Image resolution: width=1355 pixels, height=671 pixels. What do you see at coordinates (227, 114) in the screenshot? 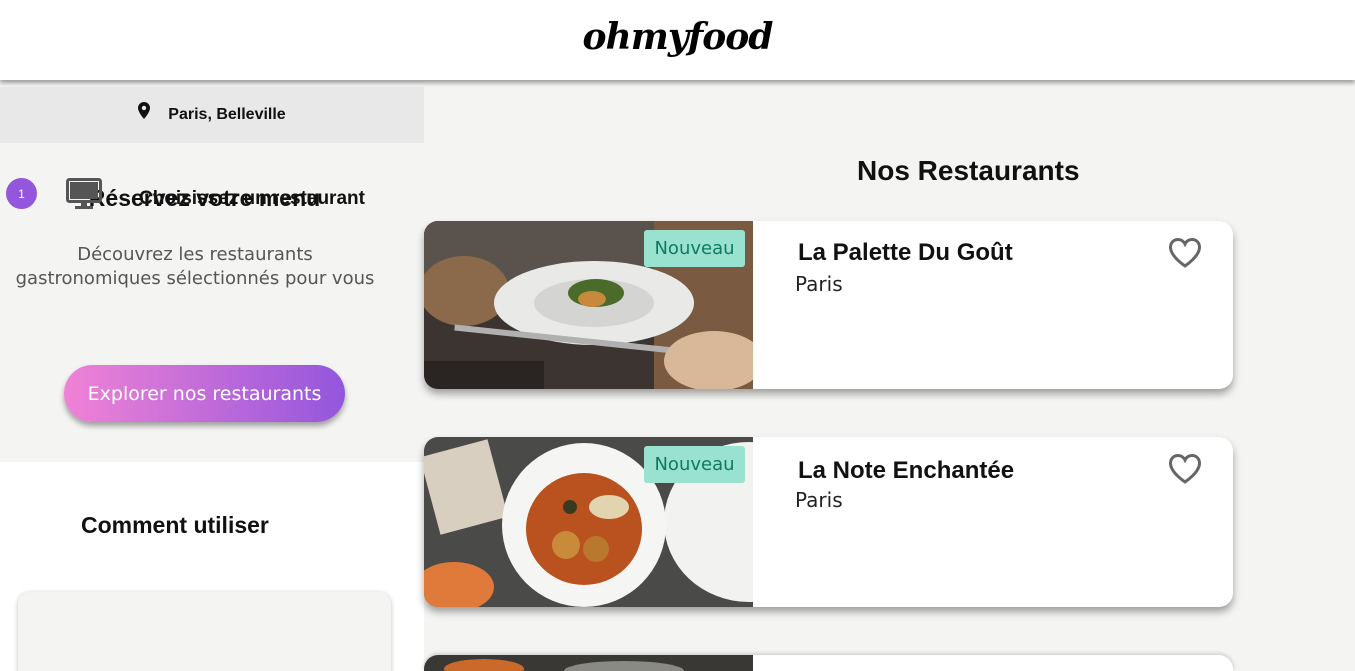
I see `location-label: Paris, Belleville` at bounding box center [227, 114].